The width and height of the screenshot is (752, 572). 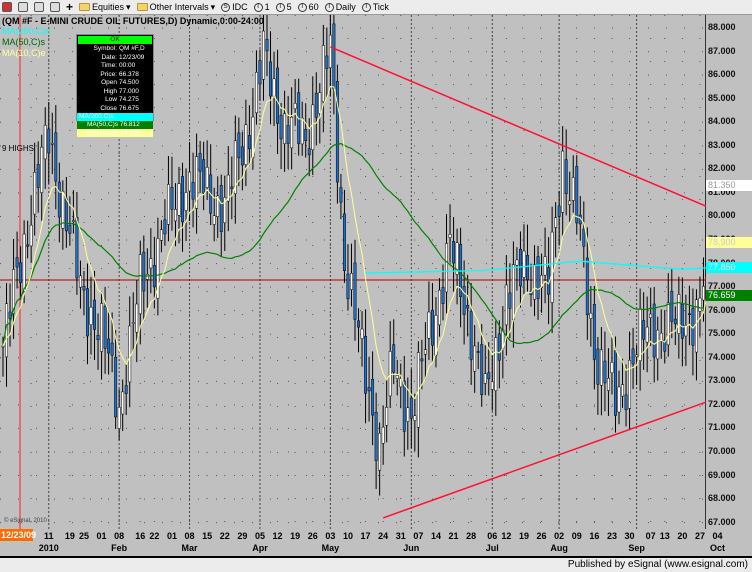 What do you see at coordinates (523, 536) in the screenshot?
I see `date-tick-label: 19` at bounding box center [523, 536].